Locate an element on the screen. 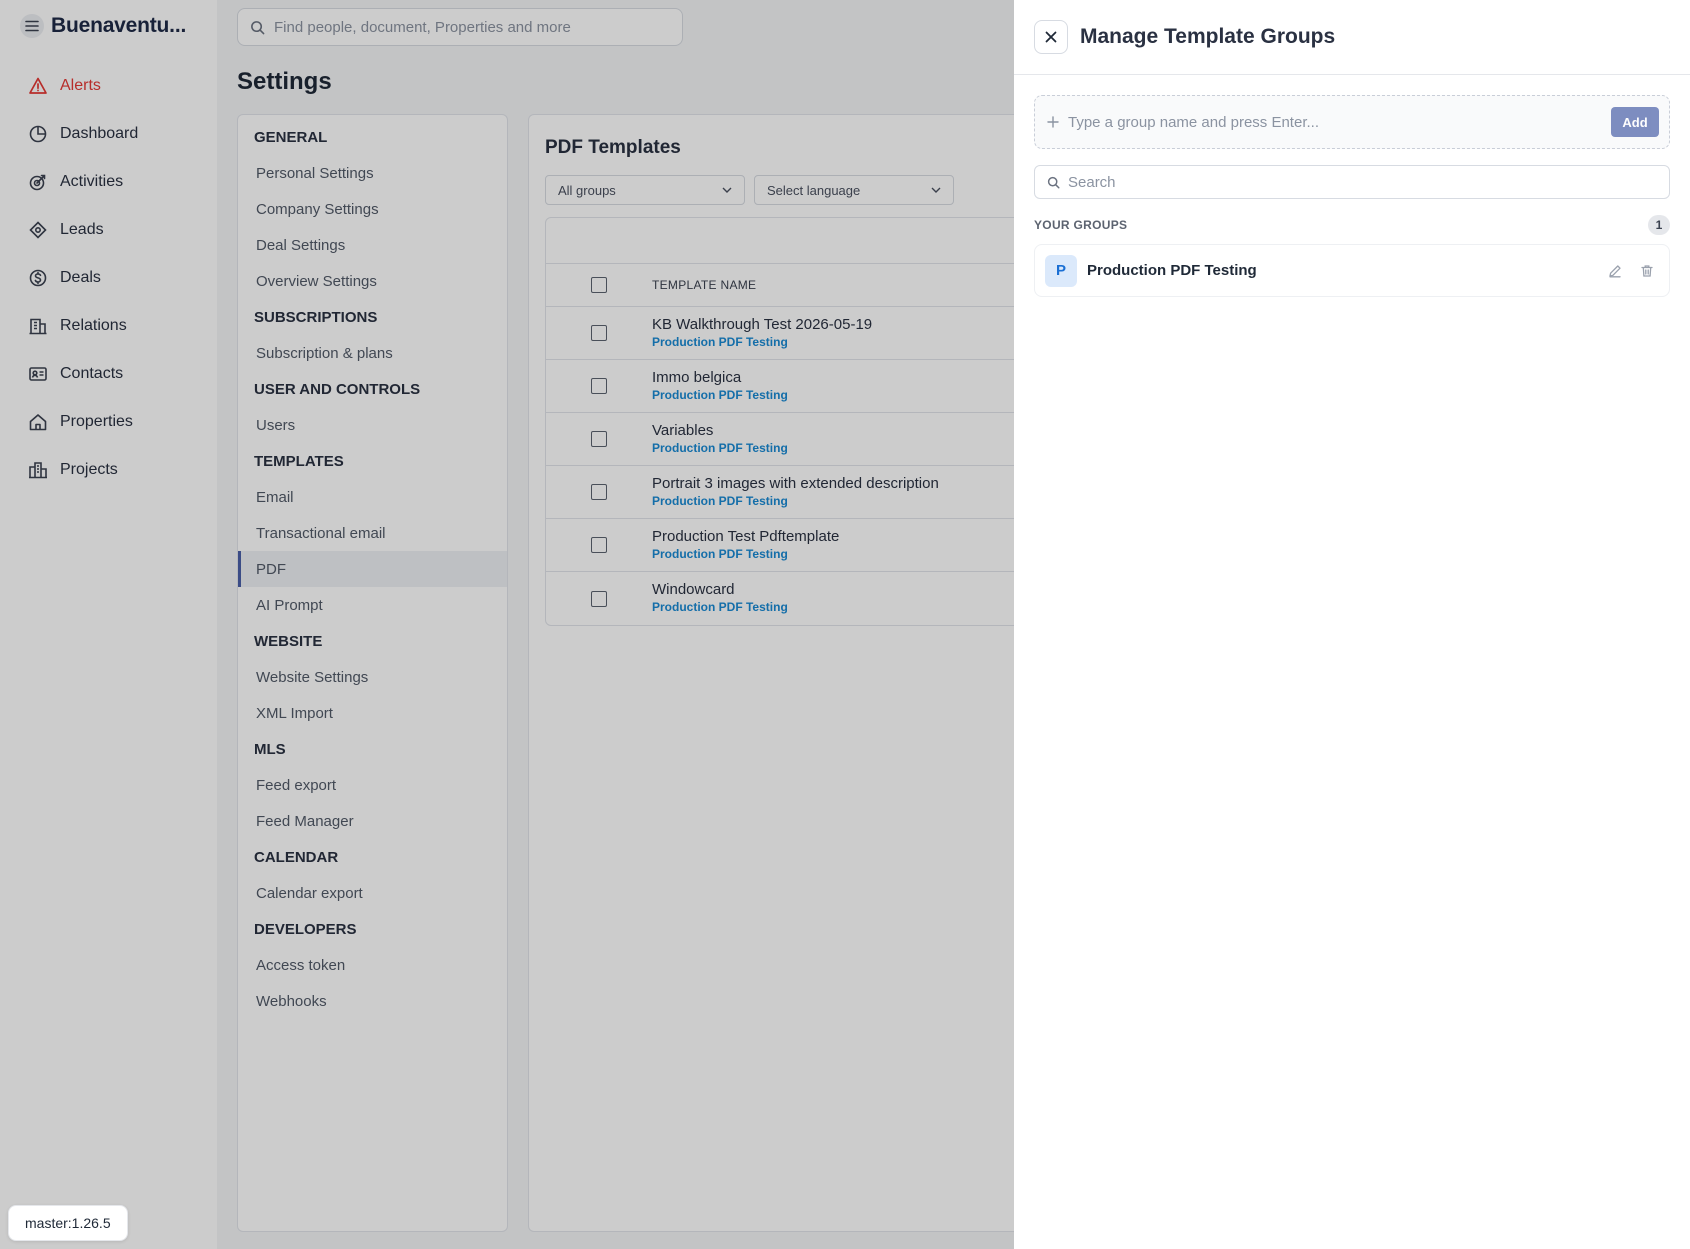 The image size is (1690, 1249). version-badge: master:1.26.5 is located at coordinates (68, 1223).